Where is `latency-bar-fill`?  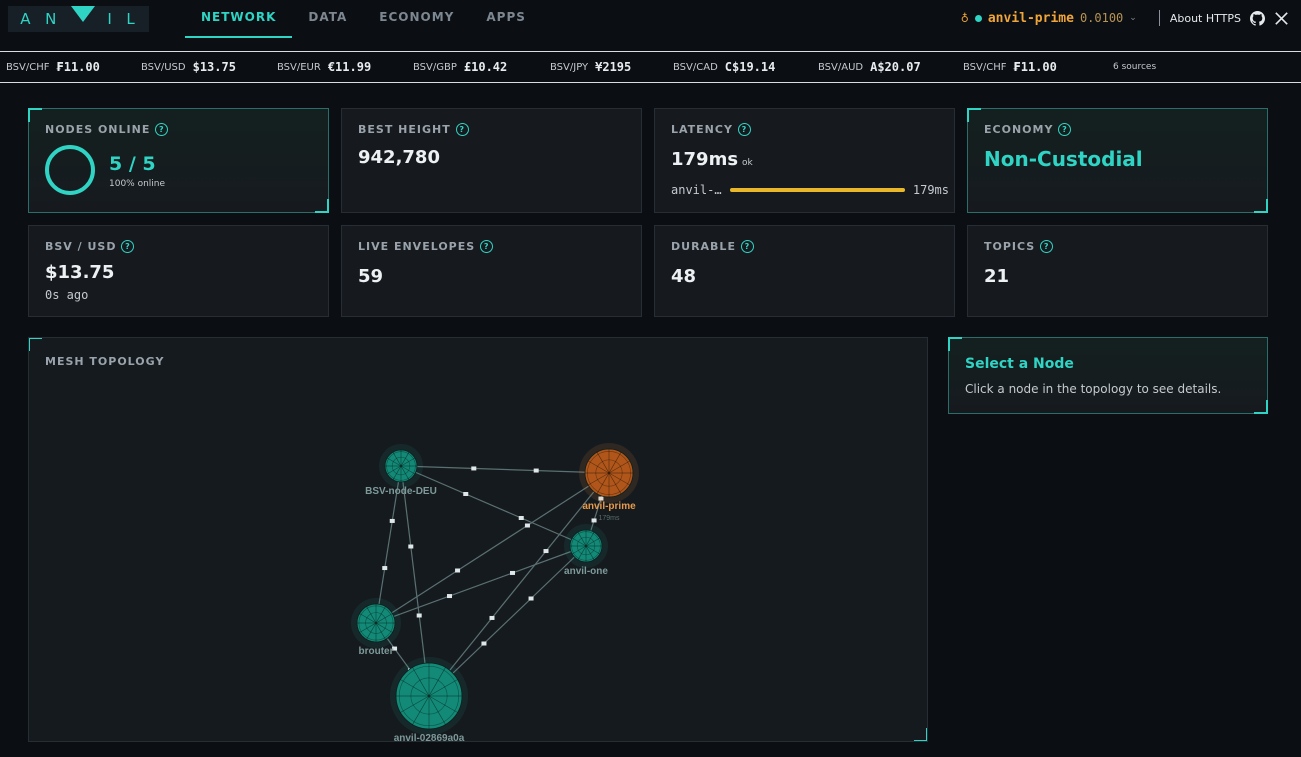
latency-bar-fill is located at coordinates (817, 190).